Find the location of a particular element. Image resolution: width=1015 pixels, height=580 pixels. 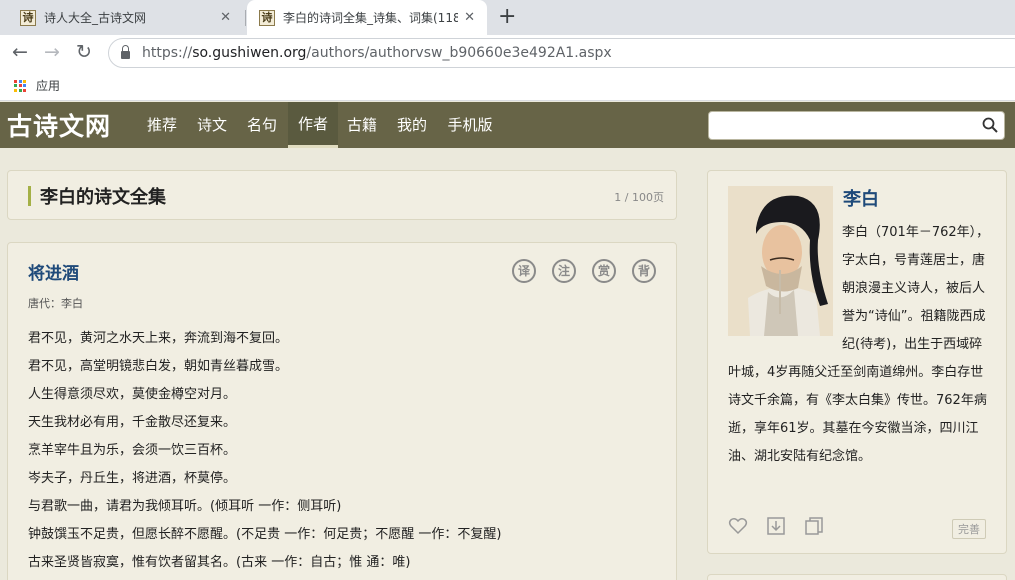

browser-tab-active: 诗 李白的诗词全集_诗集、词集(118 ✕ is located at coordinates (367, 17).